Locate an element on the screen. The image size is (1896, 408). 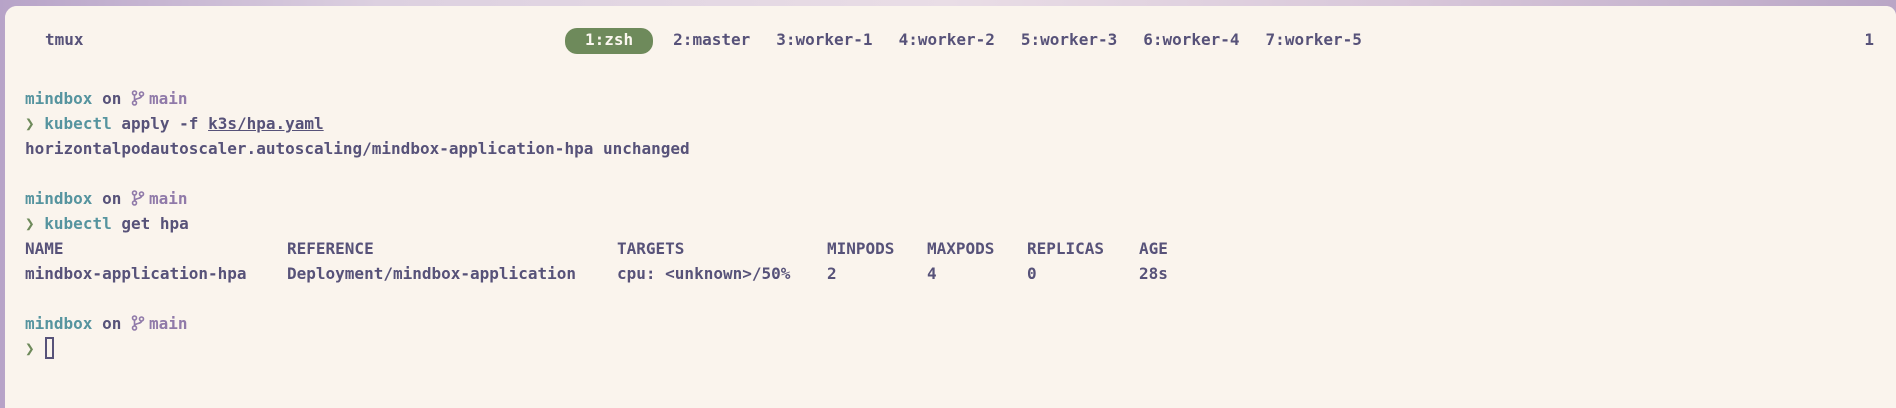
command-args: apply -f is located at coordinates (160, 123).